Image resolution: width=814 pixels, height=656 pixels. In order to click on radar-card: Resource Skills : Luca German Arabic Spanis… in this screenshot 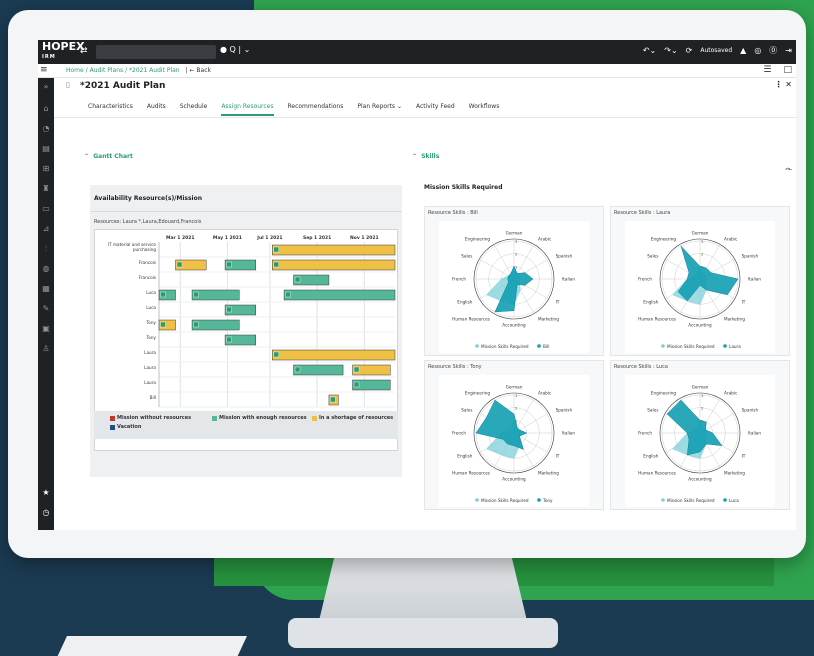, I will do `click(700, 435)`.